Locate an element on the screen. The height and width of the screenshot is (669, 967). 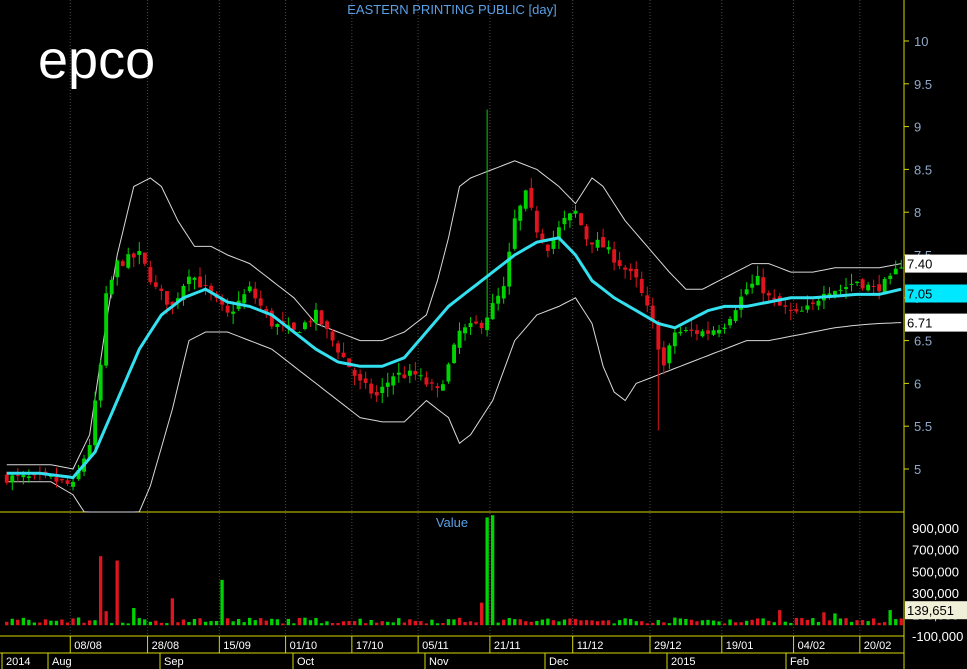
volume-tick-label: 500,000 is located at coordinates (935, 571).